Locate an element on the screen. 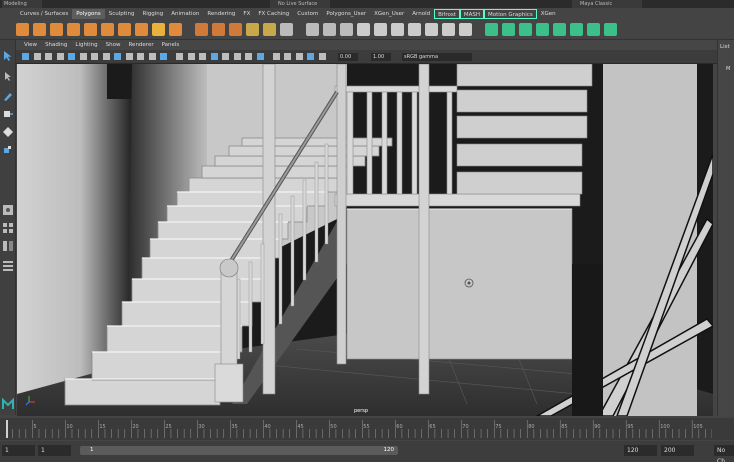 Image resolution: width=734 pixels, height=462 pixels. bifrost-icon is located at coordinates (491, 29).